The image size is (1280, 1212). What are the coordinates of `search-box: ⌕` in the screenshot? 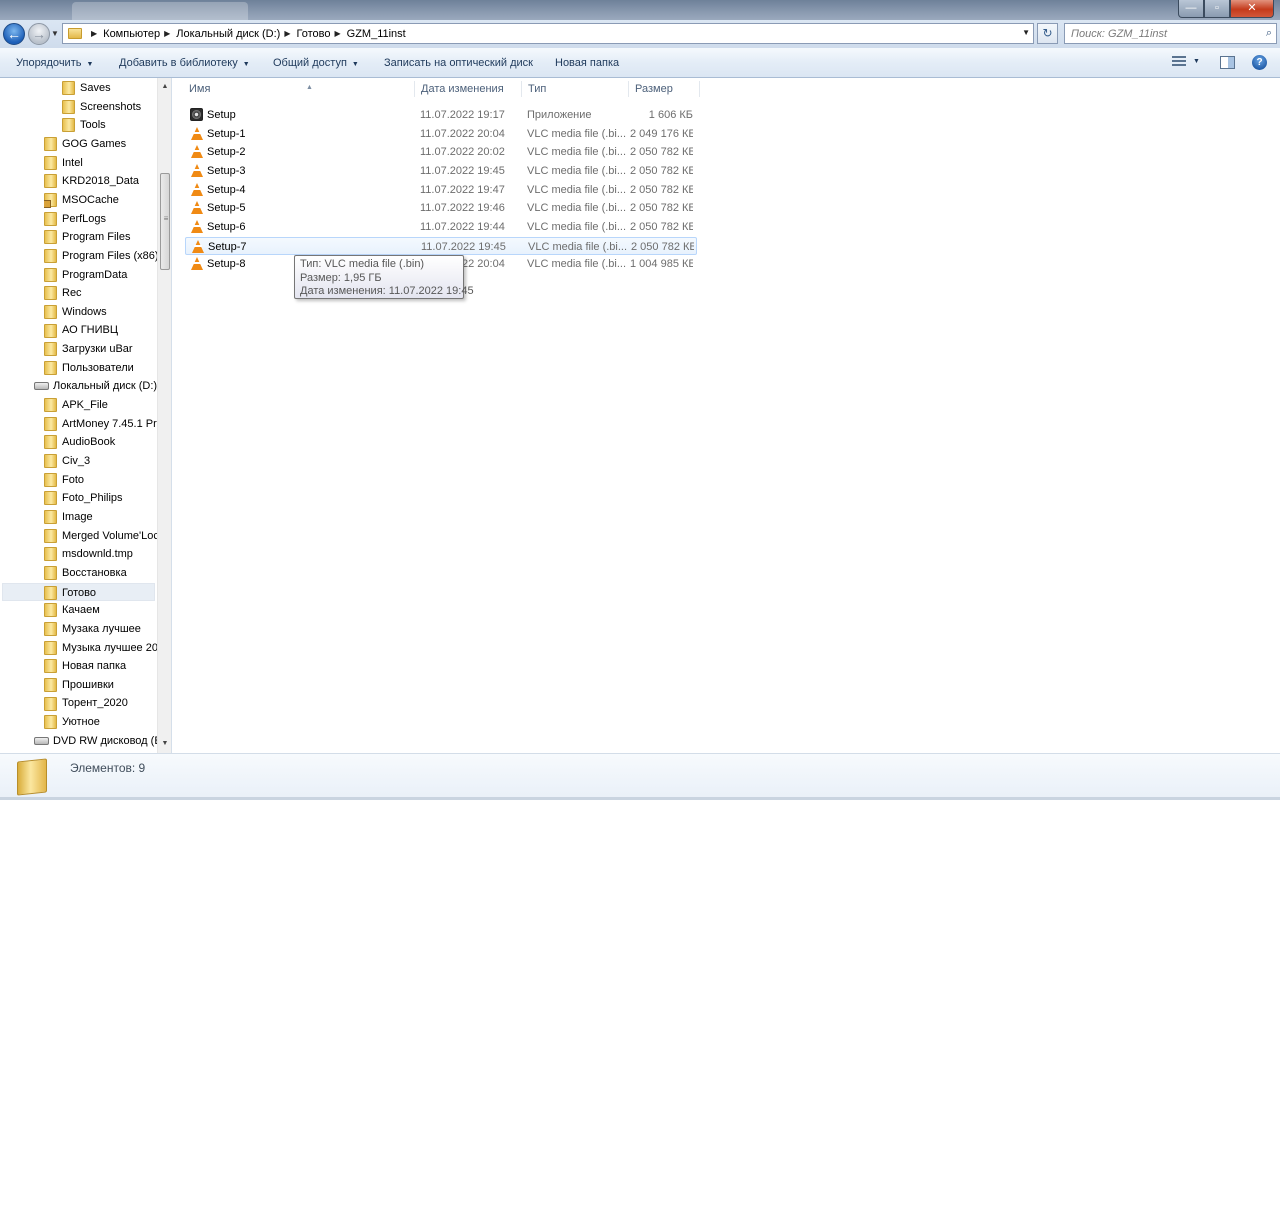 It's located at (1170, 33).